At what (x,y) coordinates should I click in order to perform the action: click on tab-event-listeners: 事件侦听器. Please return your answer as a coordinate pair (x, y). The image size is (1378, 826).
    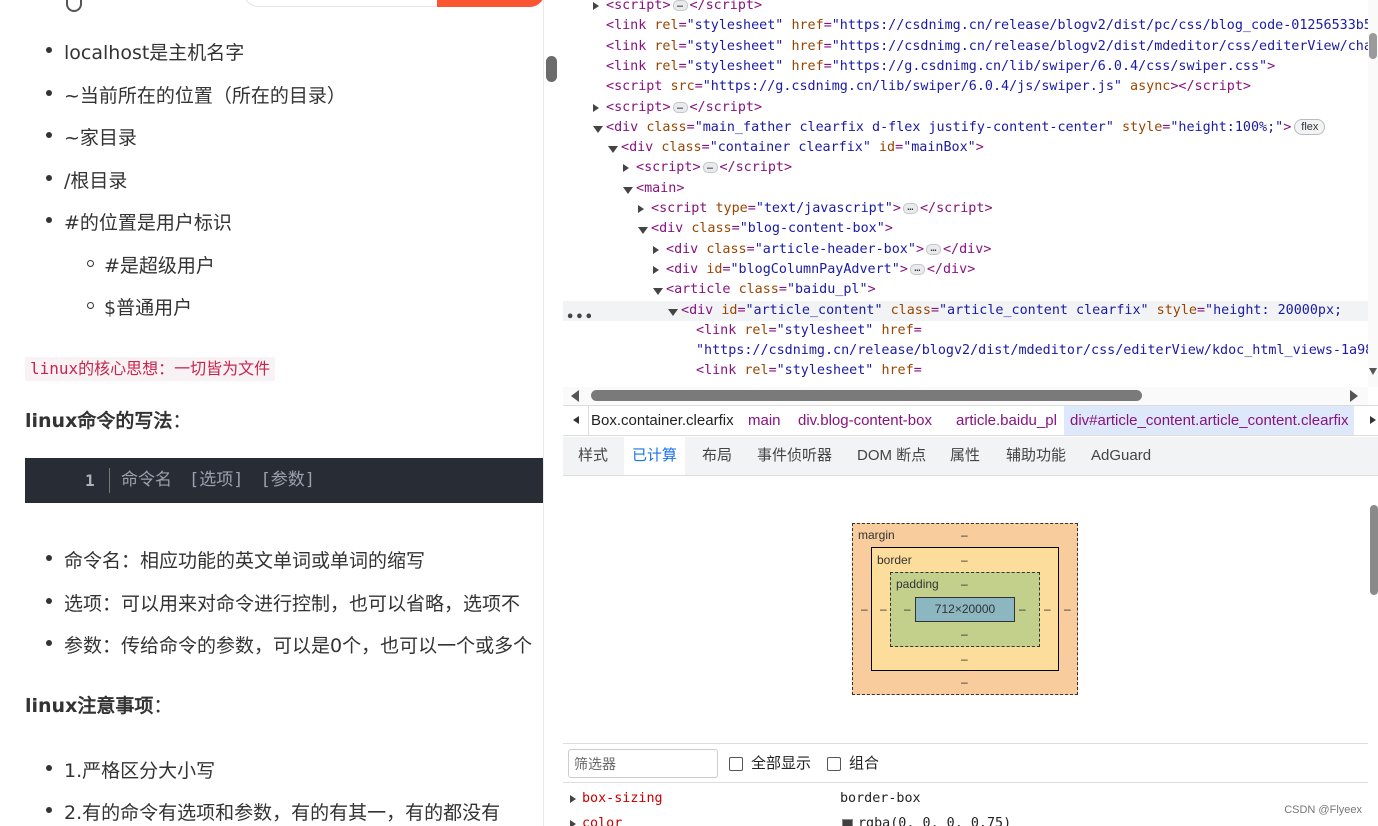
    Looking at the image, I should click on (794, 456).